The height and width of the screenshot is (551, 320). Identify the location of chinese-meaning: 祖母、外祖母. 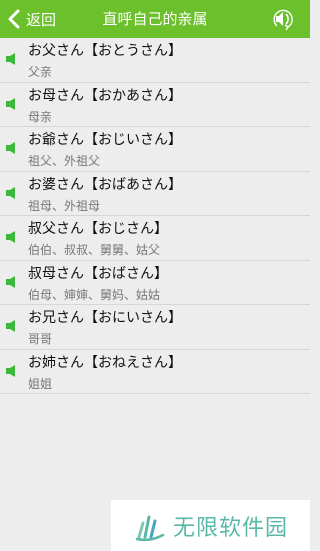
(64, 205).